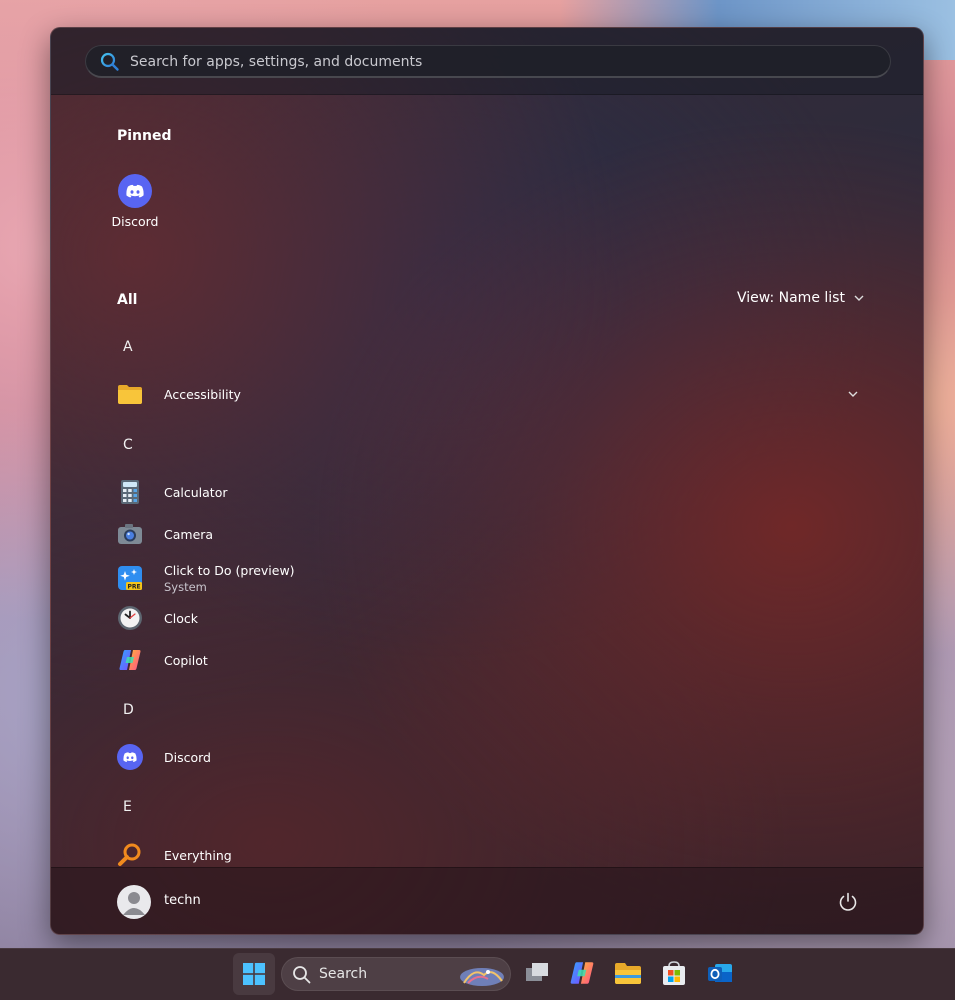 The width and height of the screenshot is (955, 1000). I want to click on group-letter-e: E, so click(127, 807).